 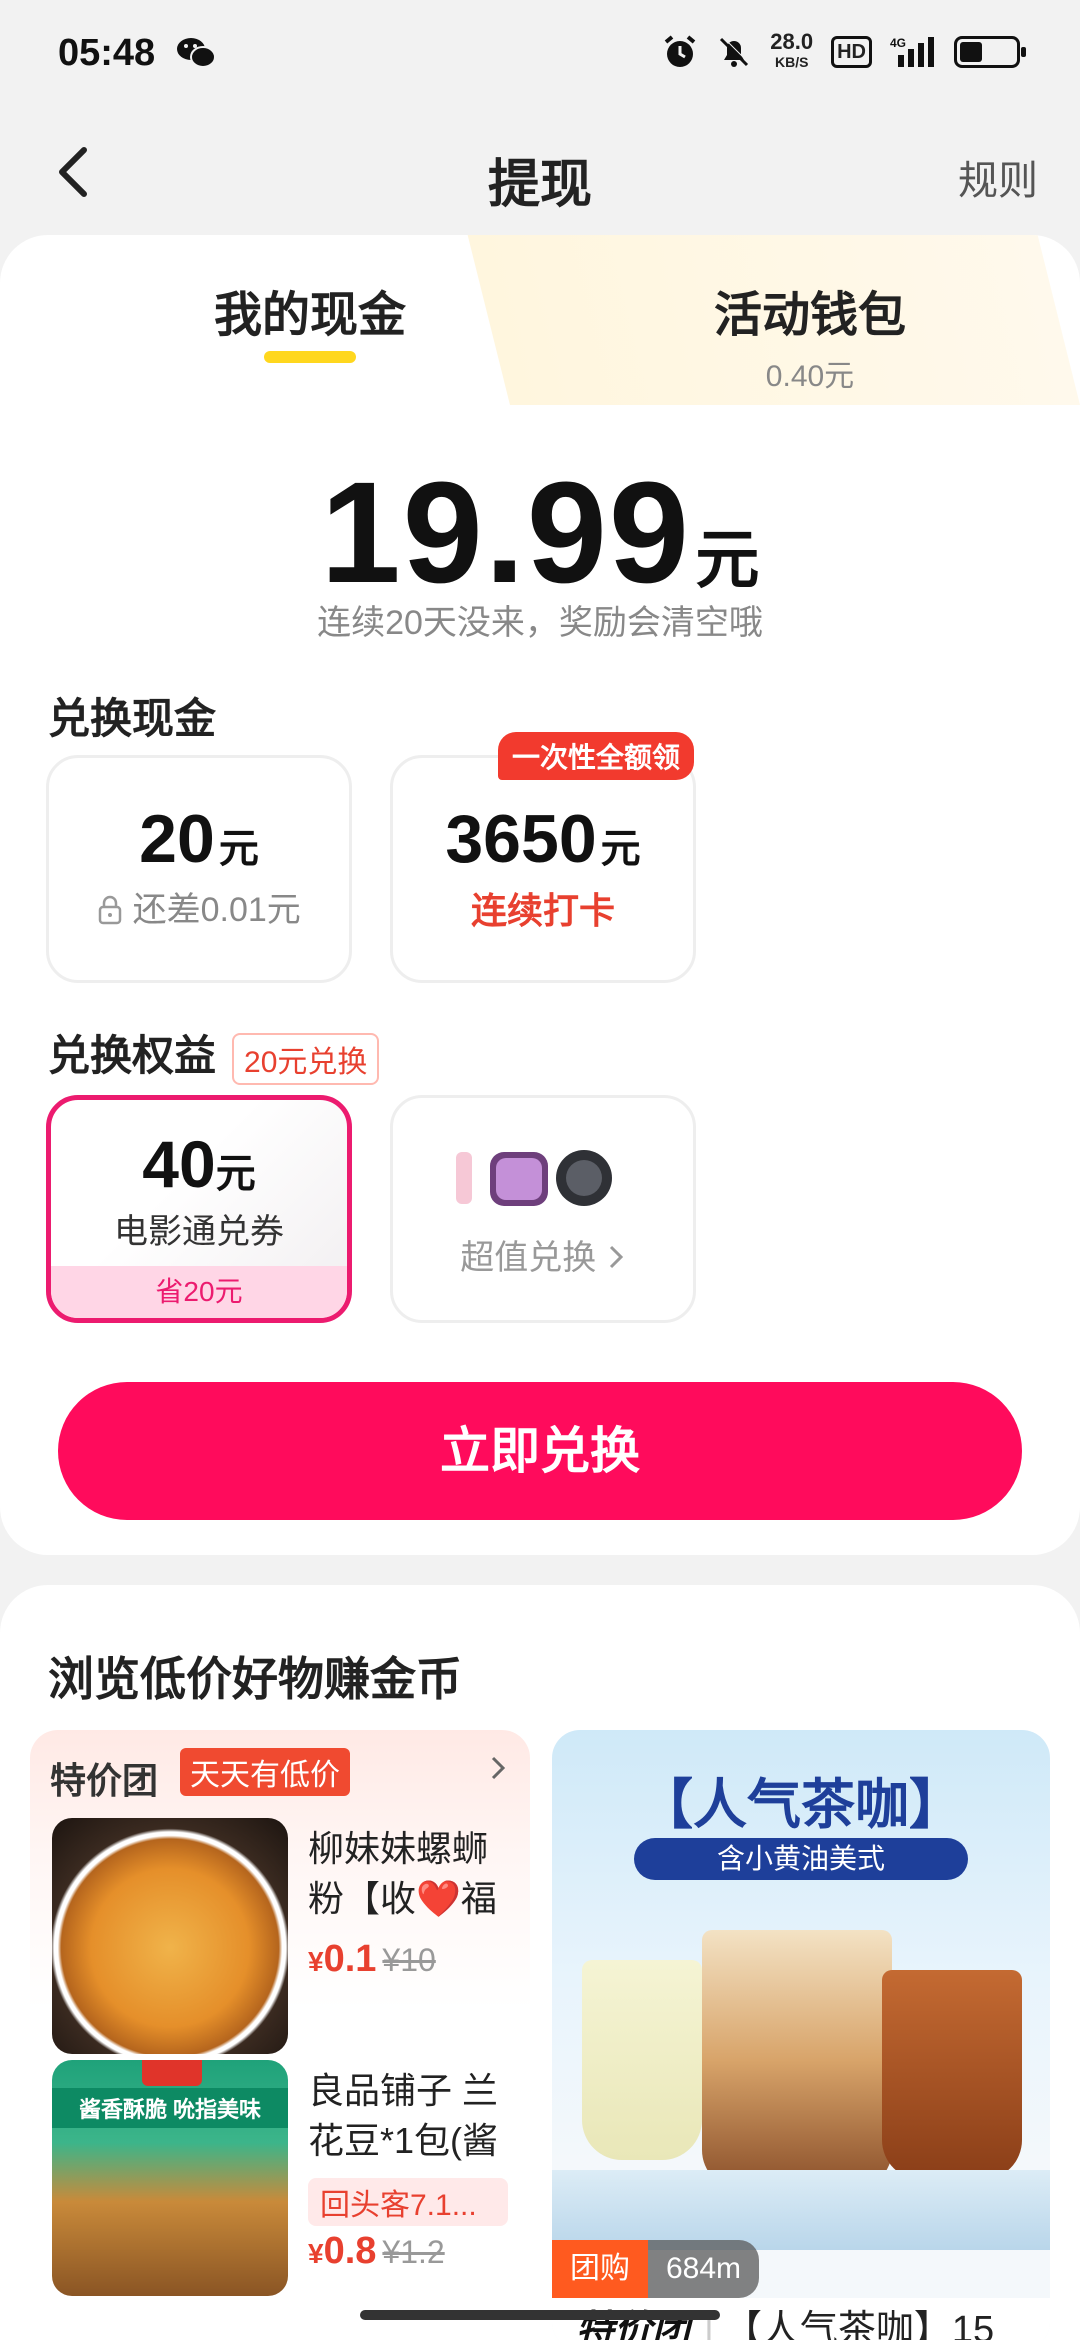 What do you see at coordinates (998, 177) in the screenshot?
I see `rules-link: 规则` at bounding box center [998, 177].